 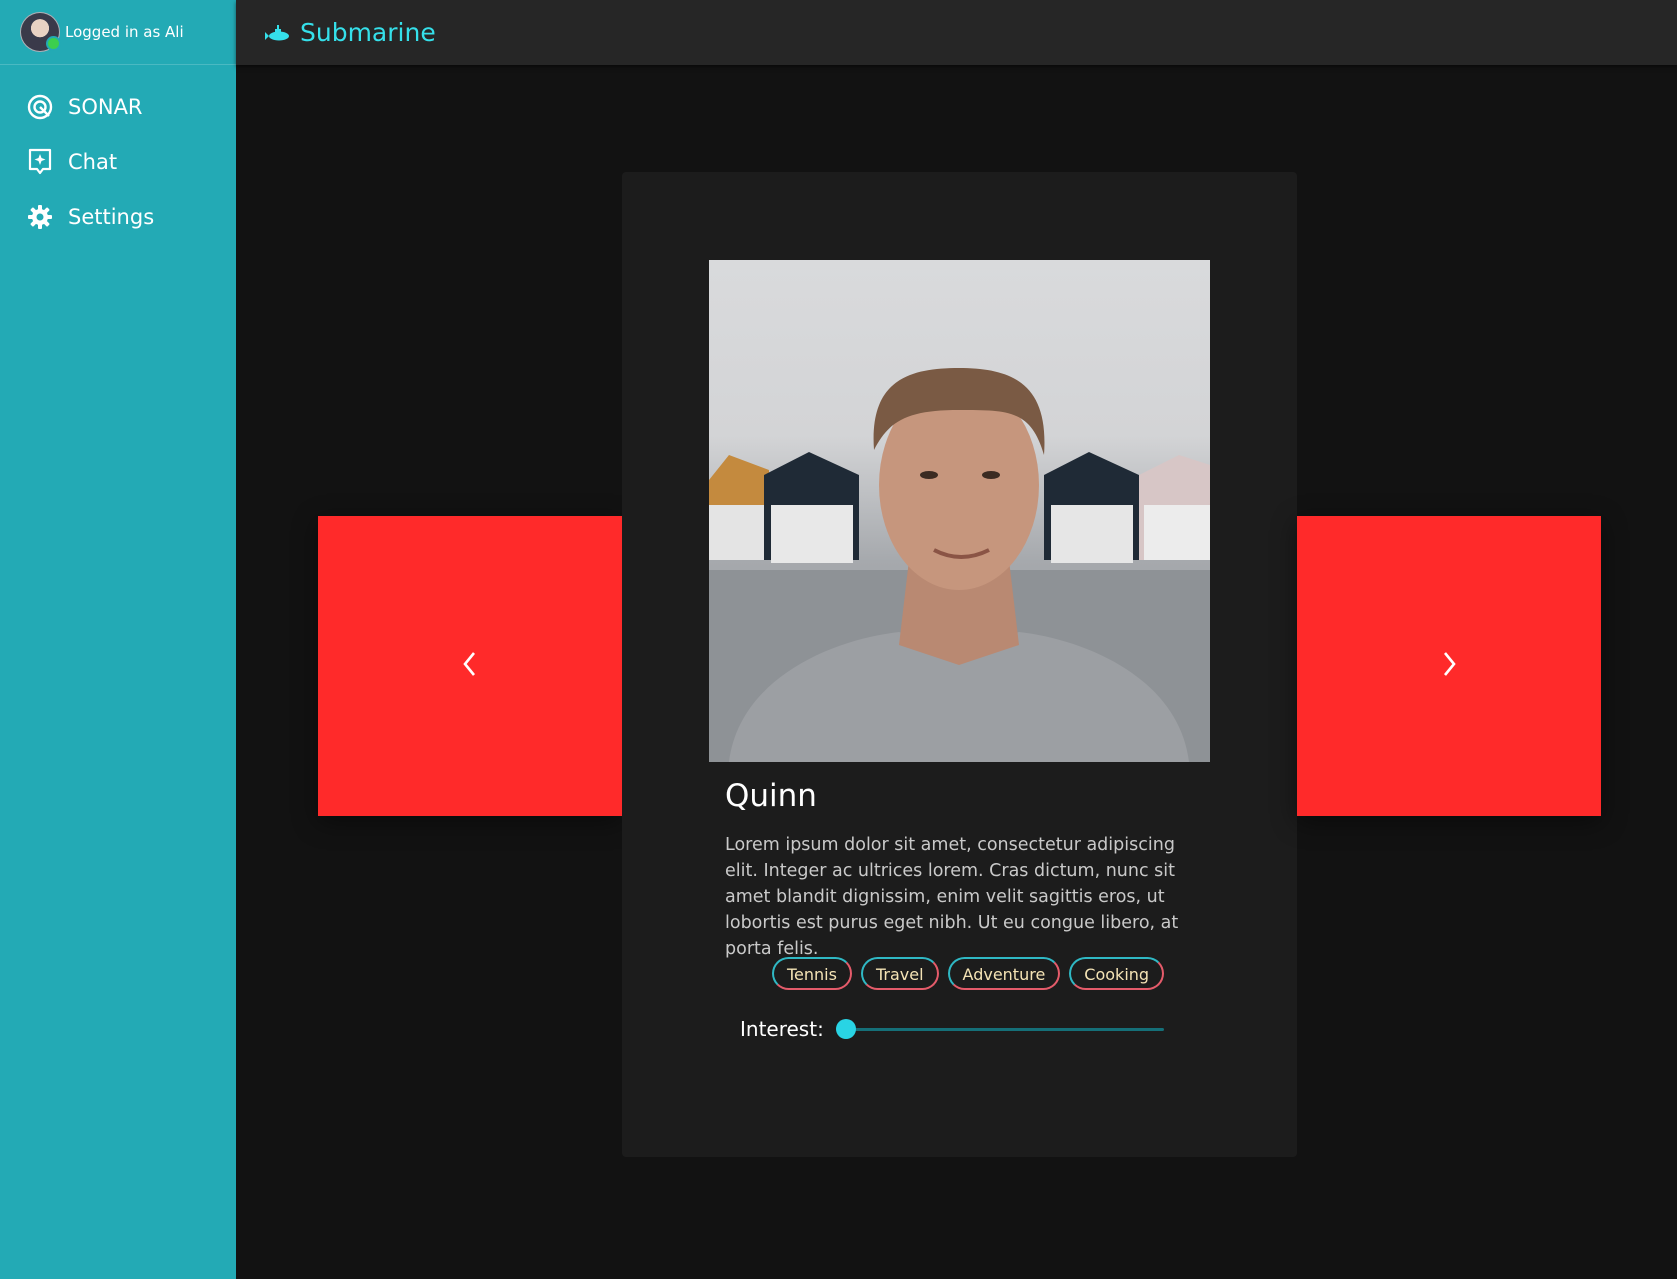 I want to click on tag-tennis: Tennis, so click(x=812, y=973).